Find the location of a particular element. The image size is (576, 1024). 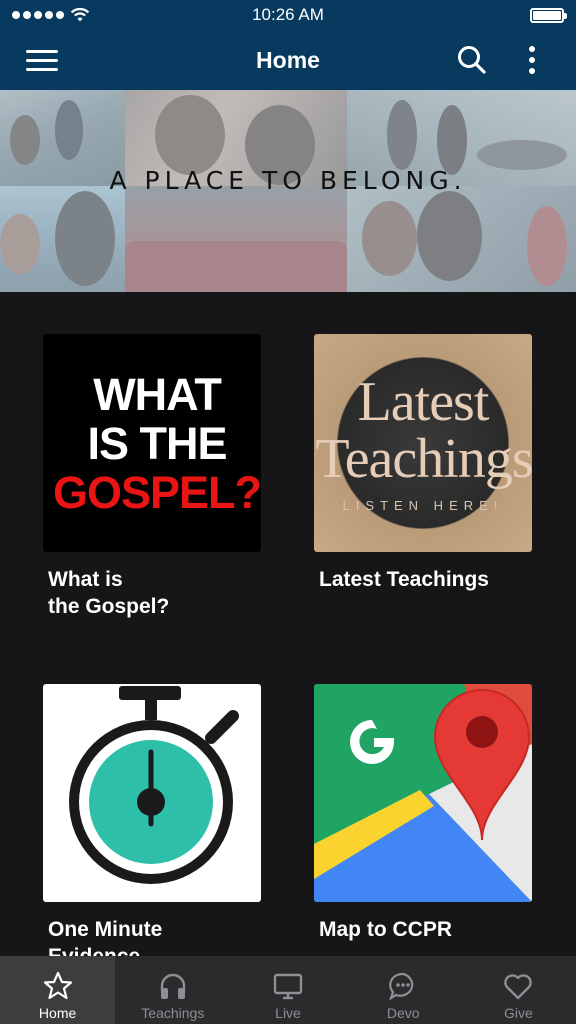

gospel-thumbnail: WHAT IS THE GOSPEL? is located at coordinates (152, 443).